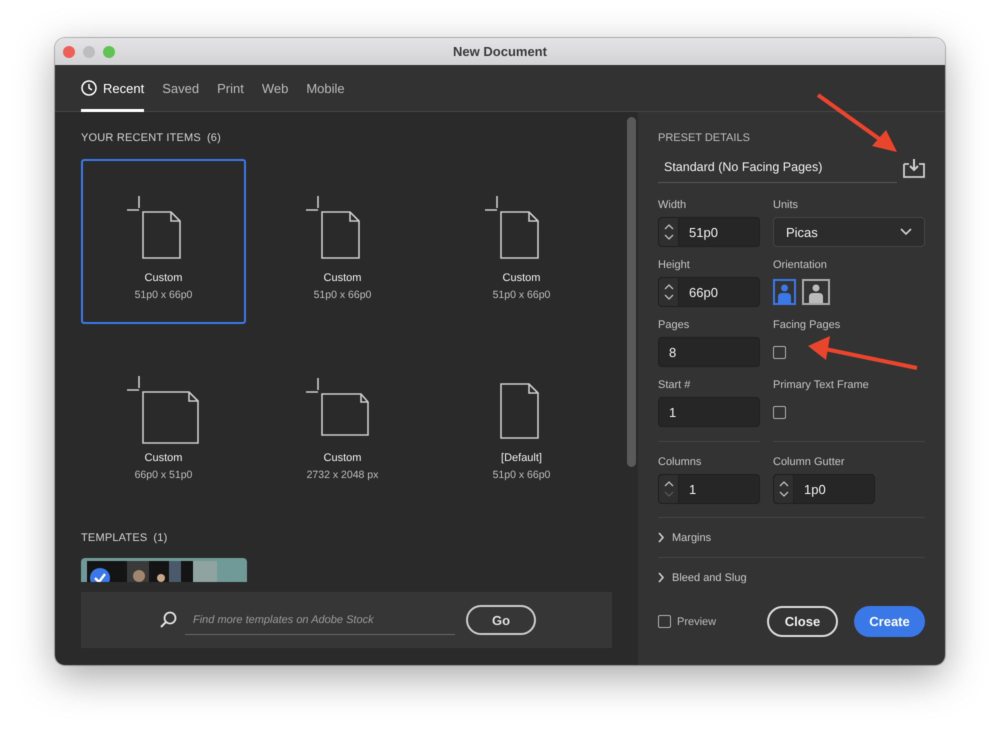 This screenshot has height=738, width=1000. Describe the element at coordinates (802, 621) in the screenshot. I see `close-button: Close` at that location.